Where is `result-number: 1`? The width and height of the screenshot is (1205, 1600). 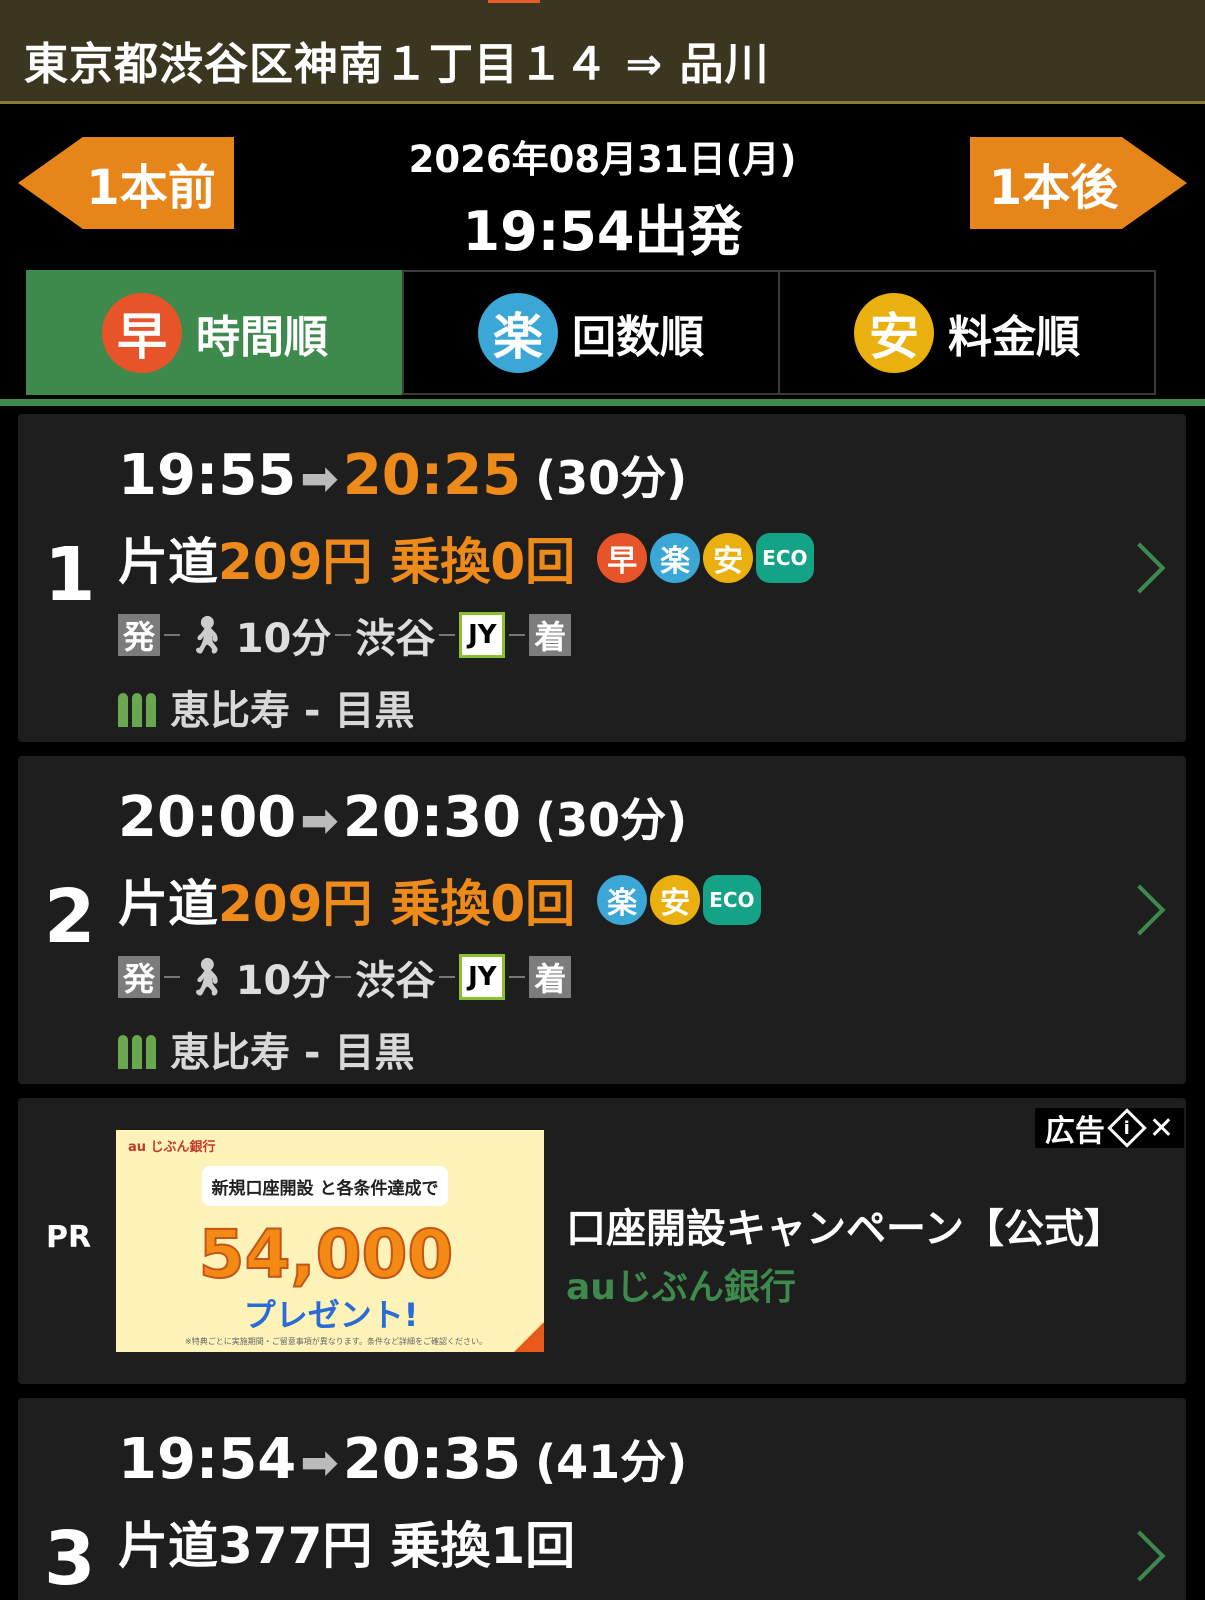
result-number: 1 is located at coordinates (70, 575).